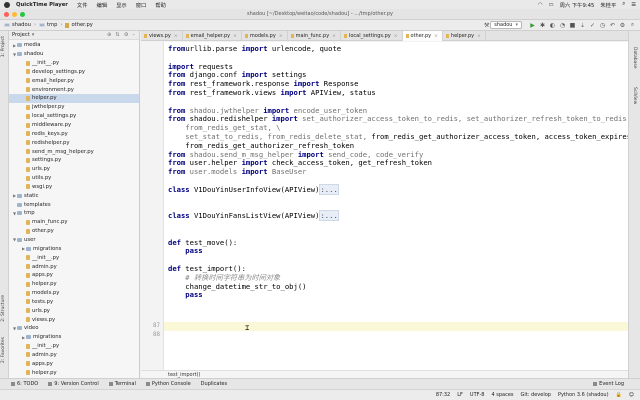  Describe the element at coordinates (74, 89) in the screenshot. I see `tree-item: environment.py` at that location.